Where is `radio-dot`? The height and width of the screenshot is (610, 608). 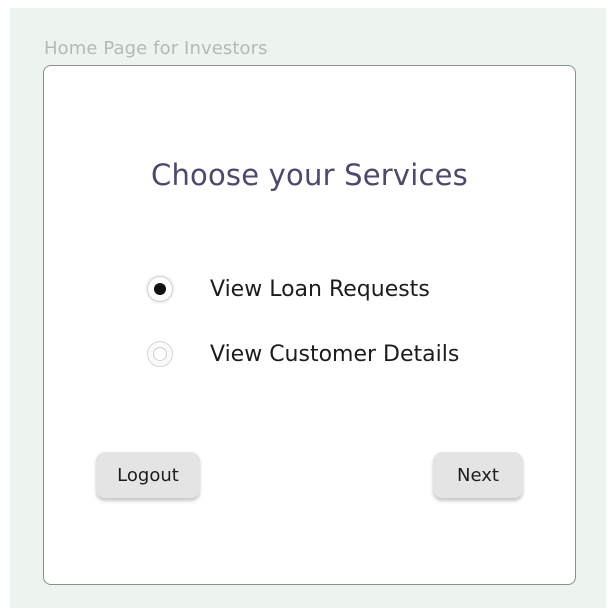
radio-dot is located at coordinates (160, 289).